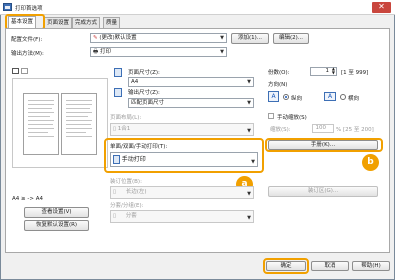  Describe the element at coordinates (56, 225) in the screenshot. I see `restore-defaults-button: 恢复默认设置(R)` at that location.